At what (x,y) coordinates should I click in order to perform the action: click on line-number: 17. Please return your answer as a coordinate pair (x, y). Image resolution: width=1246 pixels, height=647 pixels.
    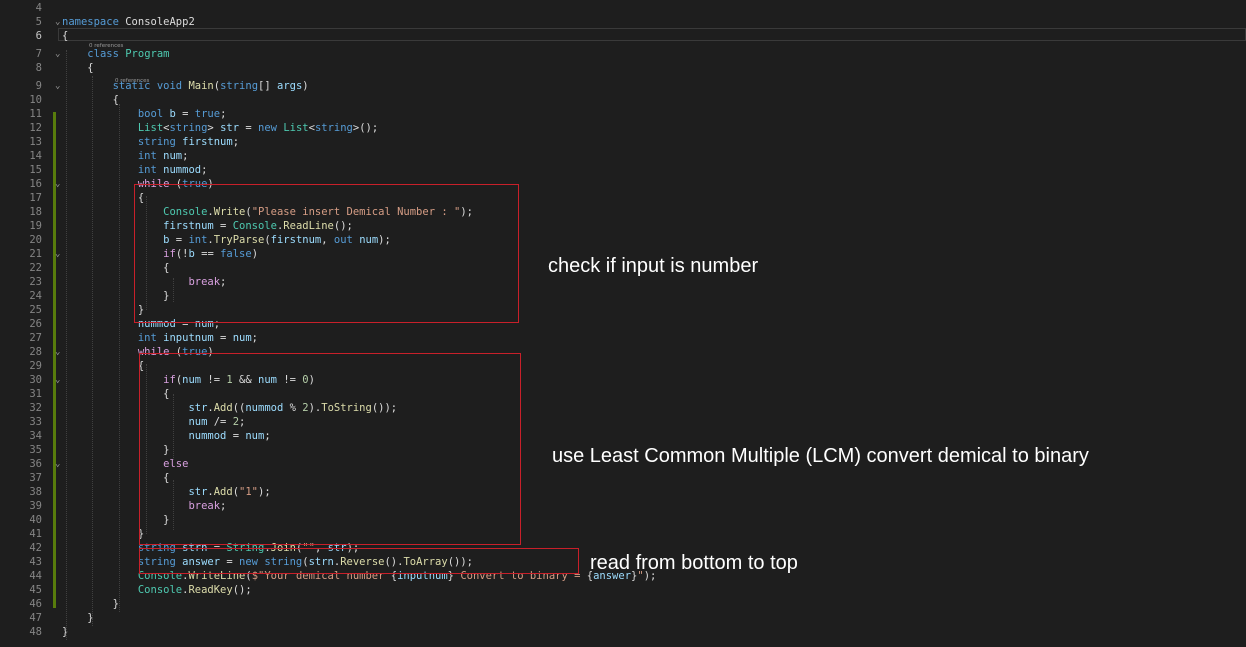
    Looking at the image, I should click on (35, 198).